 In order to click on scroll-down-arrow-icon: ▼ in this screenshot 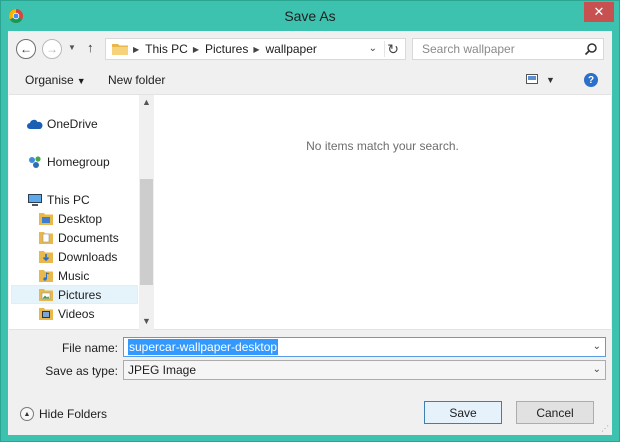, I will do `click(146, 321)`.